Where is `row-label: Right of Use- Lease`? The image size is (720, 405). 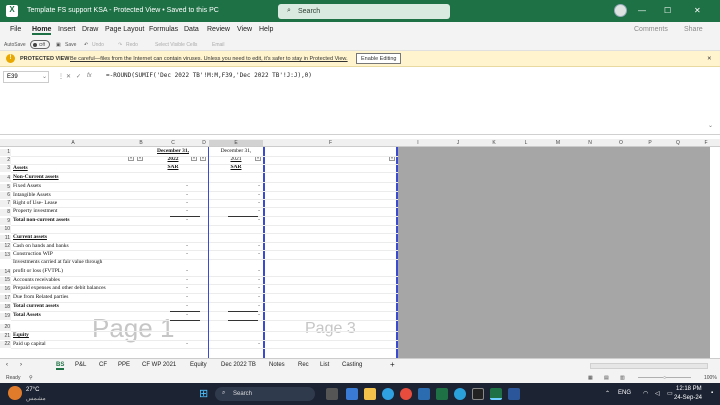
row-label: Right of Use- Lease is located at coordinates (35, 203).